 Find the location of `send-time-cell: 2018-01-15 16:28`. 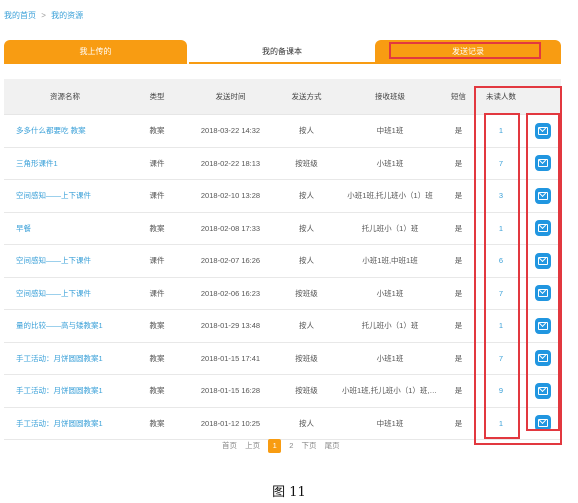

send-time-cell: 2018-01-15 16:28 is located at coordinates (230, 391).